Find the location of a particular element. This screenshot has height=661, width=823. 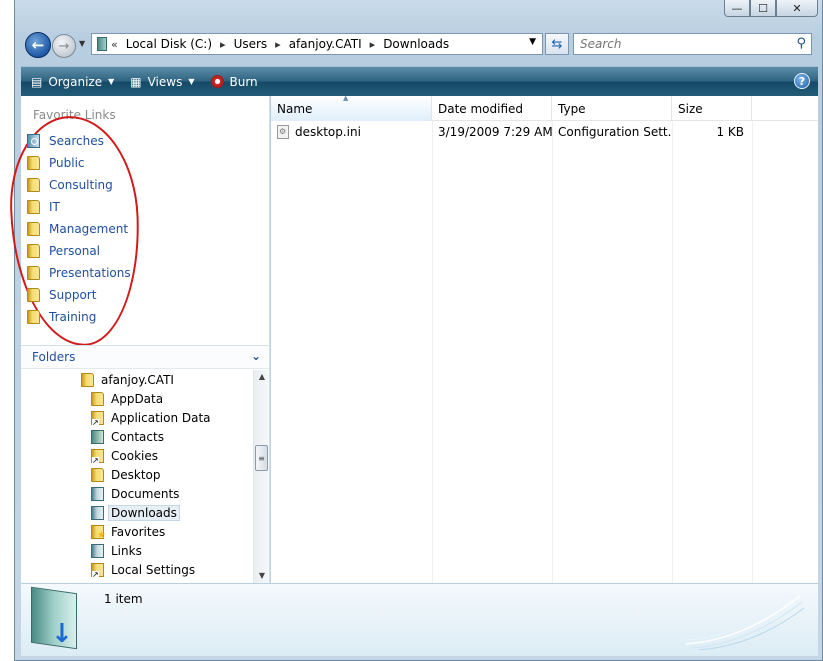

window-controls: — ☐ ✕ is located at coordinates (771, 8).